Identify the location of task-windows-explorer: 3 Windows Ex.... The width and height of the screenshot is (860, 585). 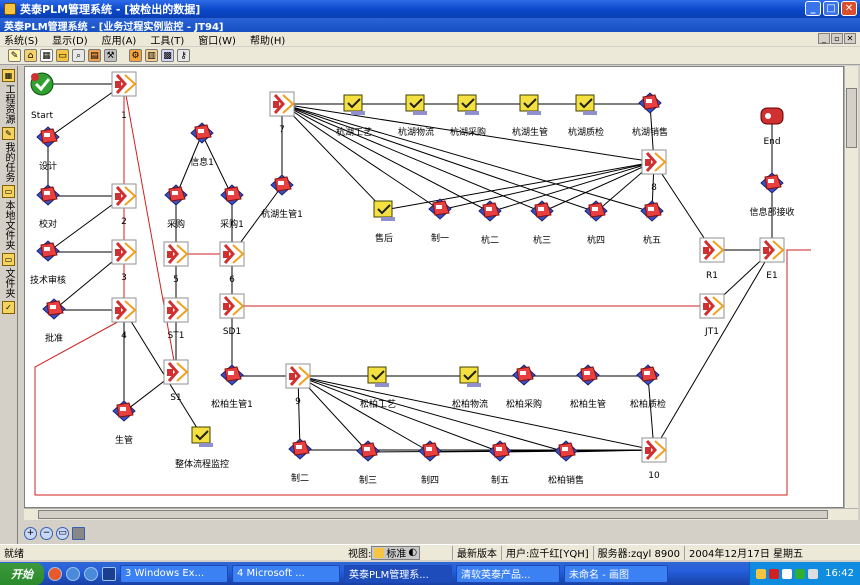
(174, 573).